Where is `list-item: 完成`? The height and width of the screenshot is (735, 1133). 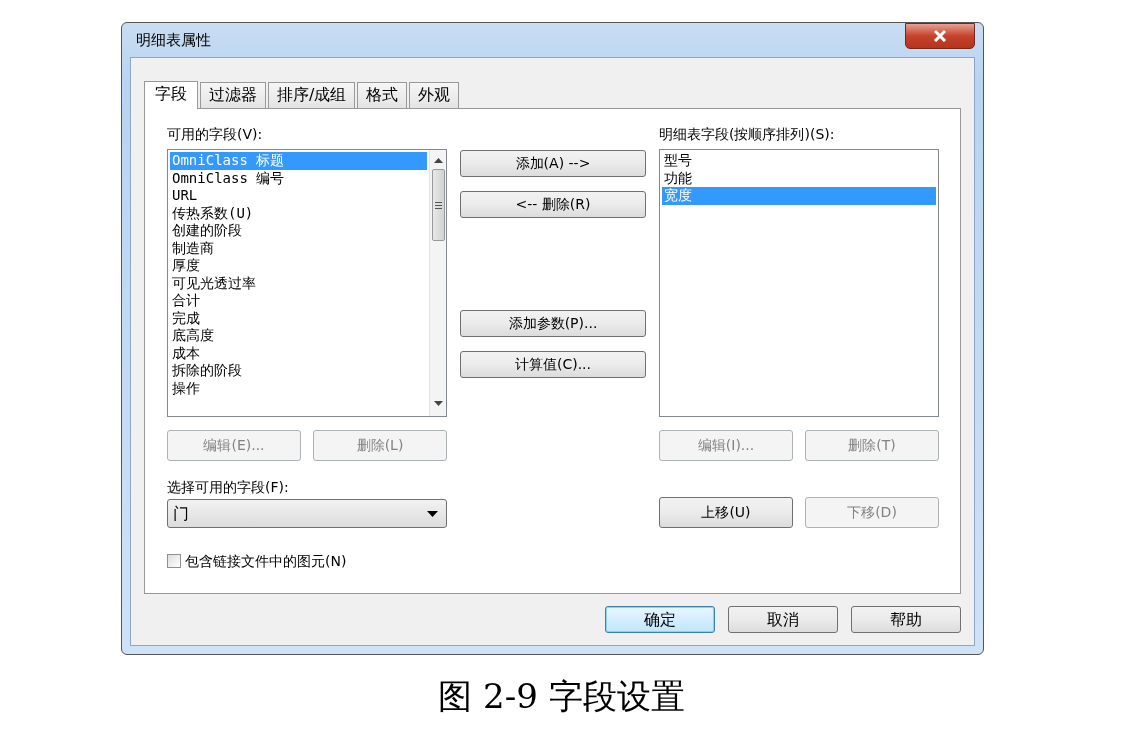 list-item: 完成 is located at coordinates (298, 318).